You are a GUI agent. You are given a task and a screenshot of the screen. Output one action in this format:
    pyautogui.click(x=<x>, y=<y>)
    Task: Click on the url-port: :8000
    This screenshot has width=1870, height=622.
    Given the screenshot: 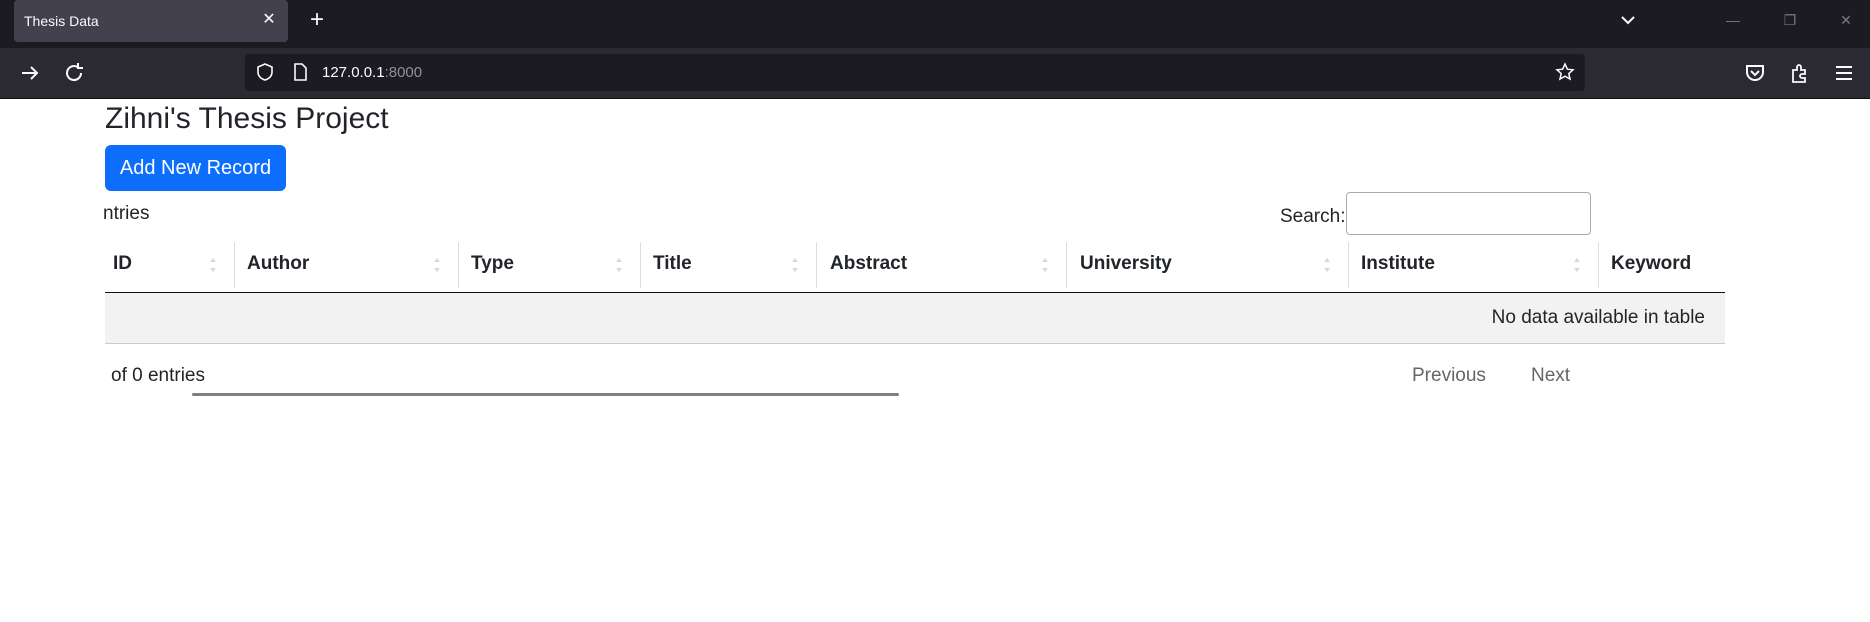 What is the action you would take?
    pyautogui.click(x=403, y=72)
    